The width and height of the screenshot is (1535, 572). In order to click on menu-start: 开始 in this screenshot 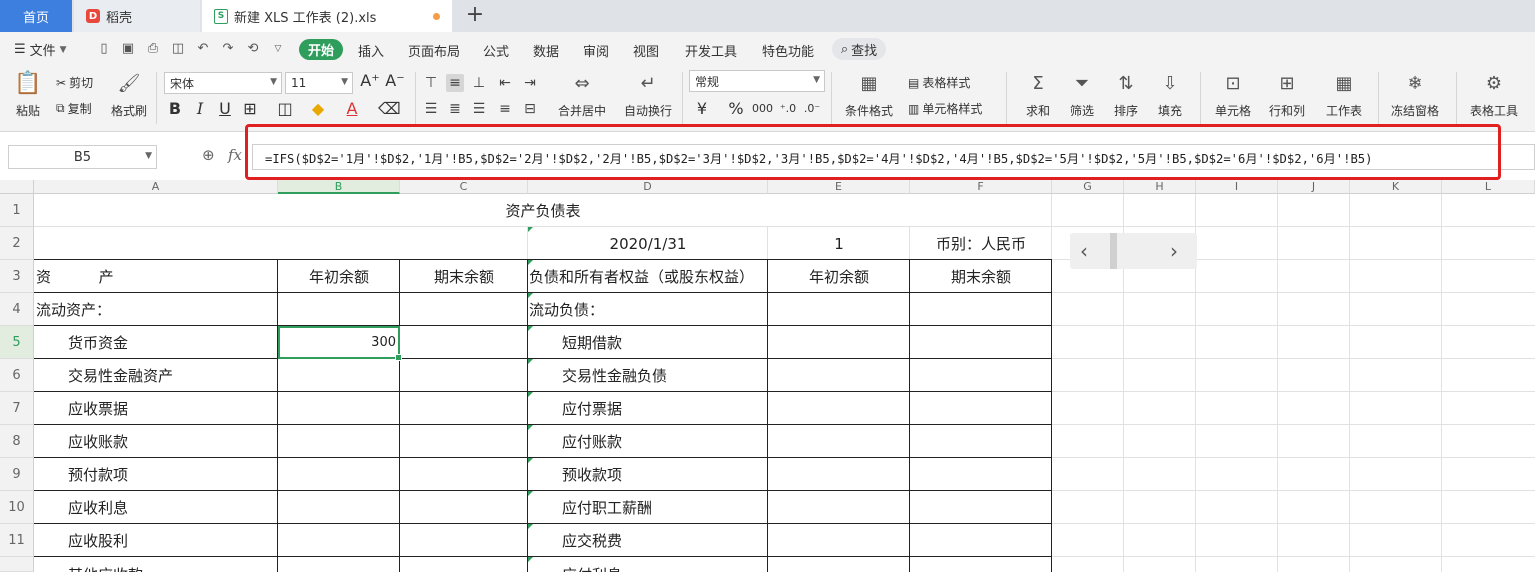, I will do `click(321, 49)`.